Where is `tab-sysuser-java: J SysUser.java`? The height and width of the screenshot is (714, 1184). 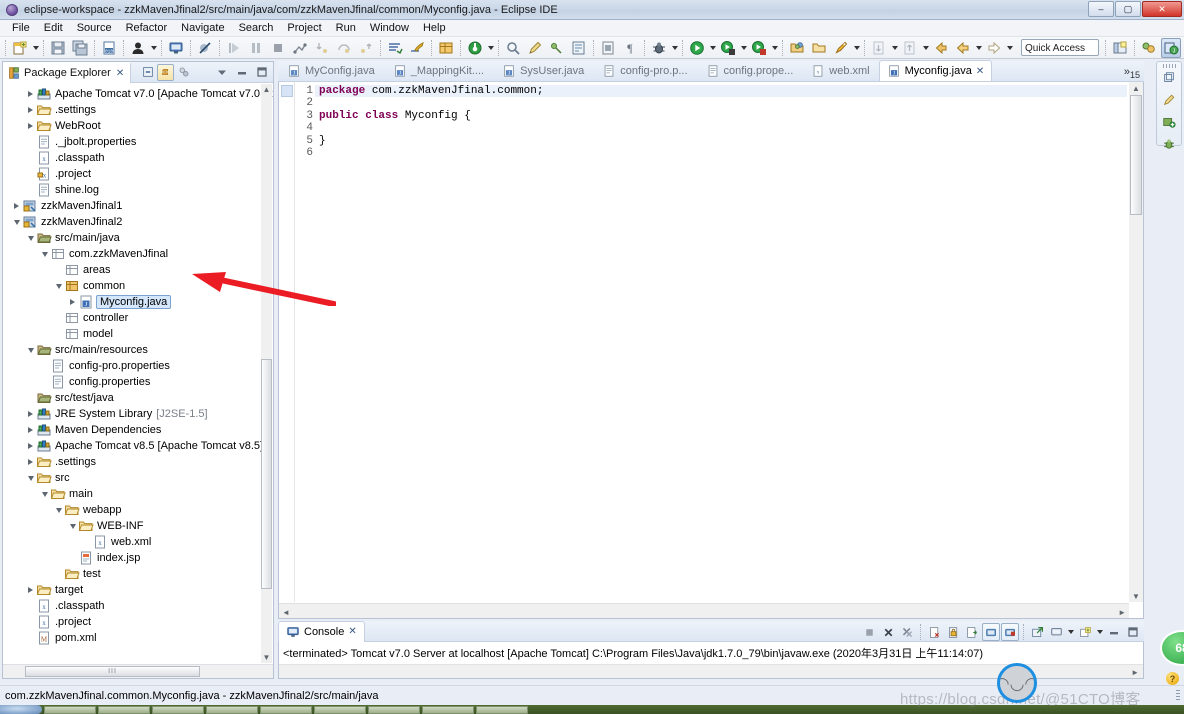
tab-sysuser-java: J SysUser.java is located at coordinates (543, 70).